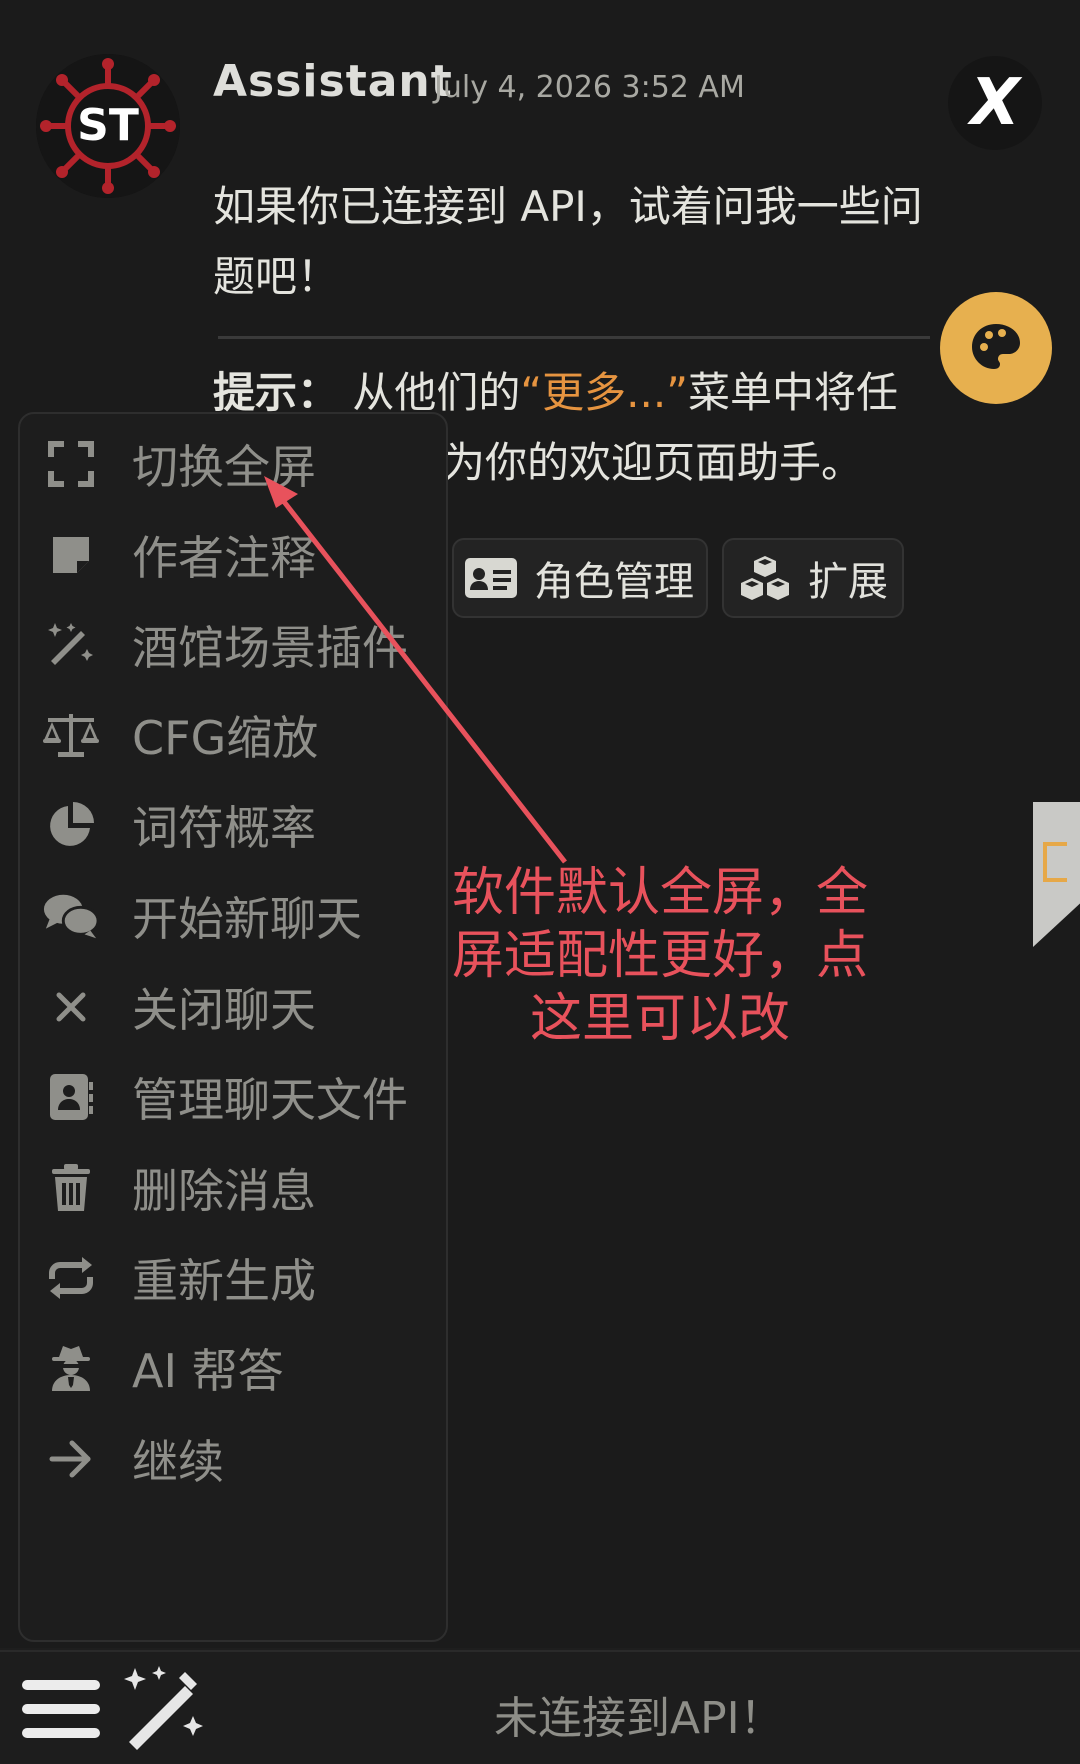 Image resolution: width=1080 pixels, height=1764 pixels. Describe the element at coordinates (71, 1097) in the screenshot. I see `address-book-icon` at that location.